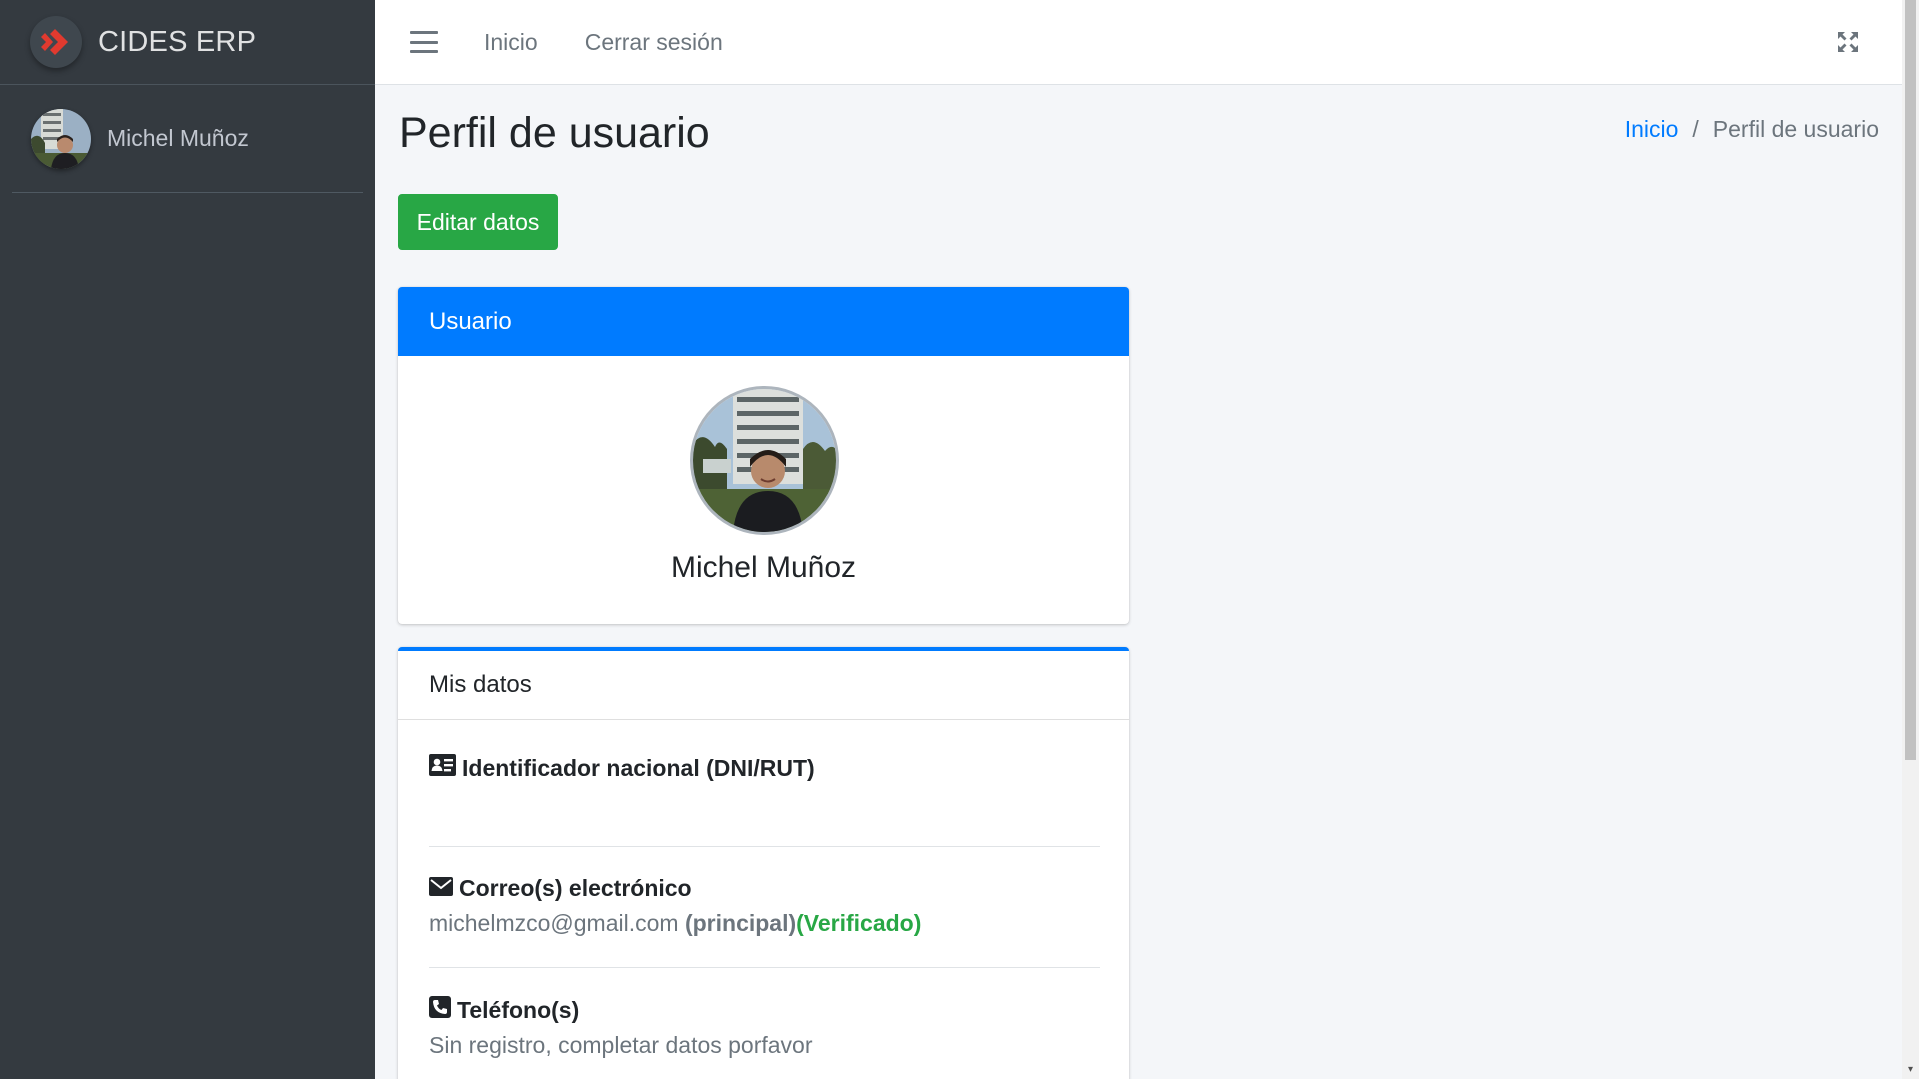 The image size is (1919, 1079). Describe the element at coordinates (1652, 129) in the screenshot. I see `breadcrumb-home-link: Inicio` at that location.